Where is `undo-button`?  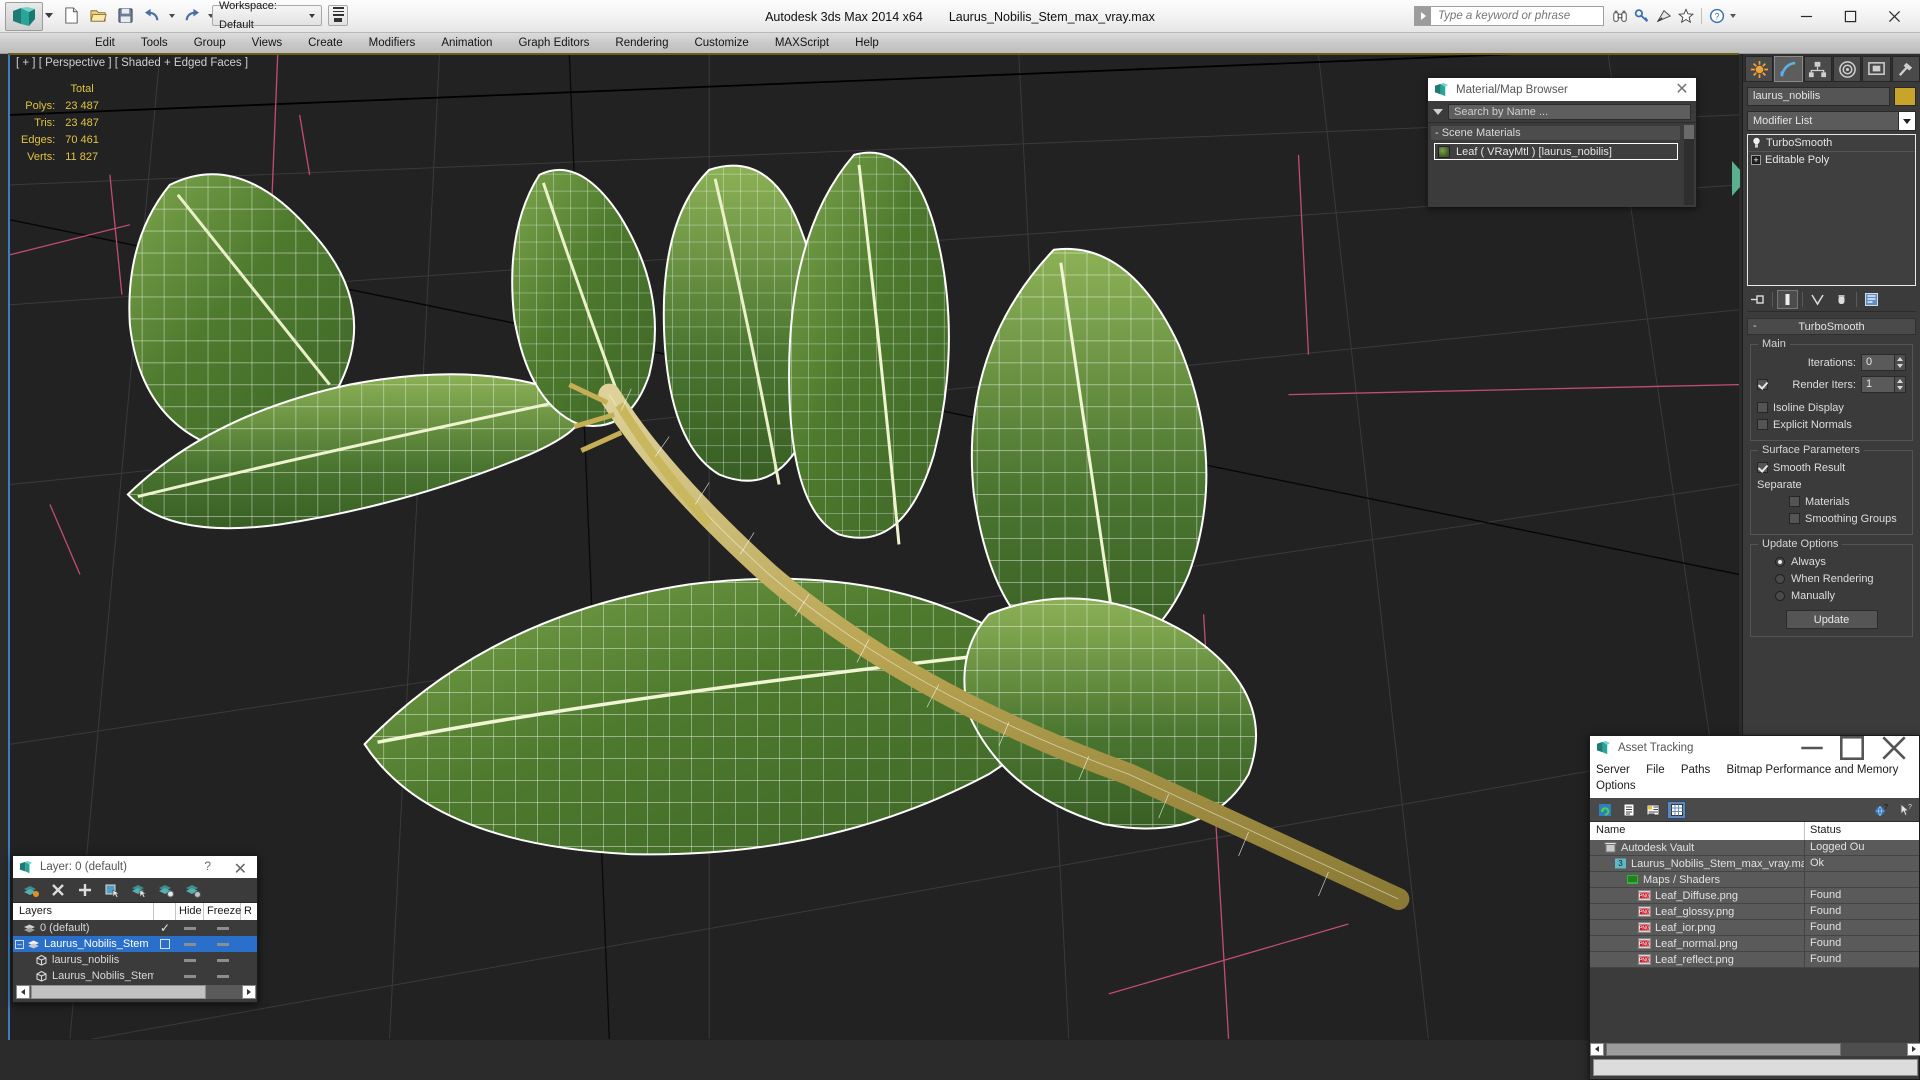
undo-button is located at coordinates (152, 15).